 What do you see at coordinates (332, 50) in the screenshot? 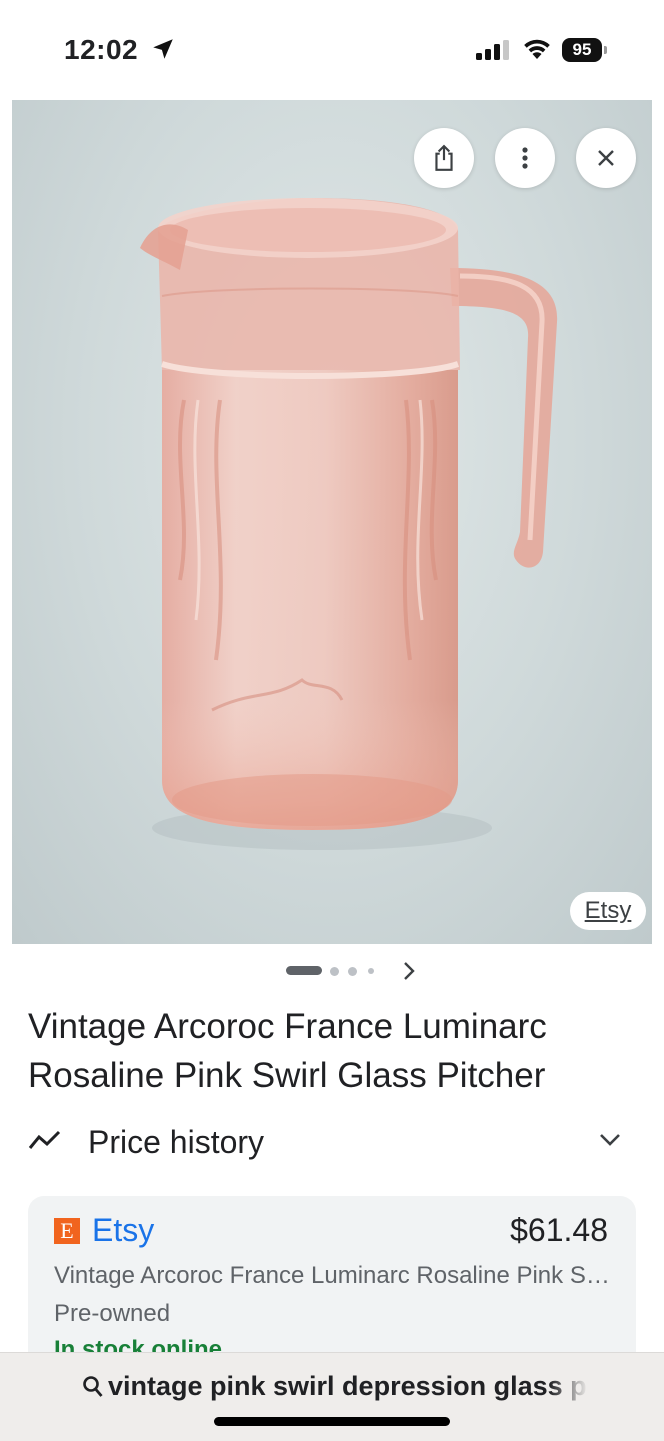
I see `status-bar: 12:02 95` at bounding box center [332, 50].